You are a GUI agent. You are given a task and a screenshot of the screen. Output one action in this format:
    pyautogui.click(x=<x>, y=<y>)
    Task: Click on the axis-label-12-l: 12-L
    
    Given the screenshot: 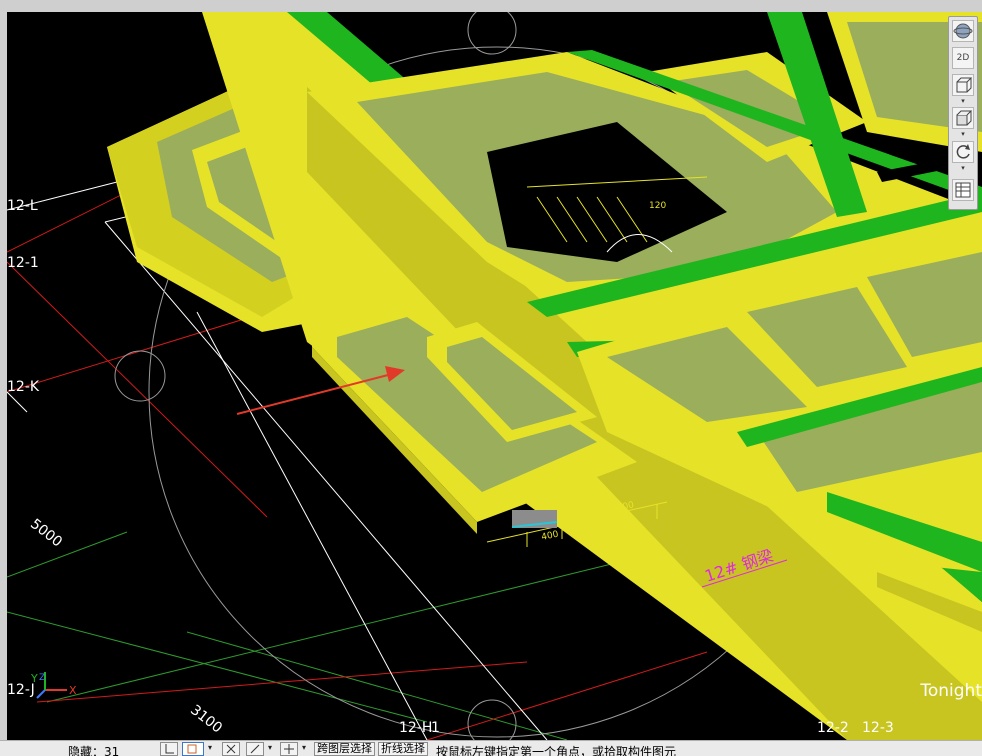 What is the action you would take?
    pyautogui.click(x=22, y=206)
    